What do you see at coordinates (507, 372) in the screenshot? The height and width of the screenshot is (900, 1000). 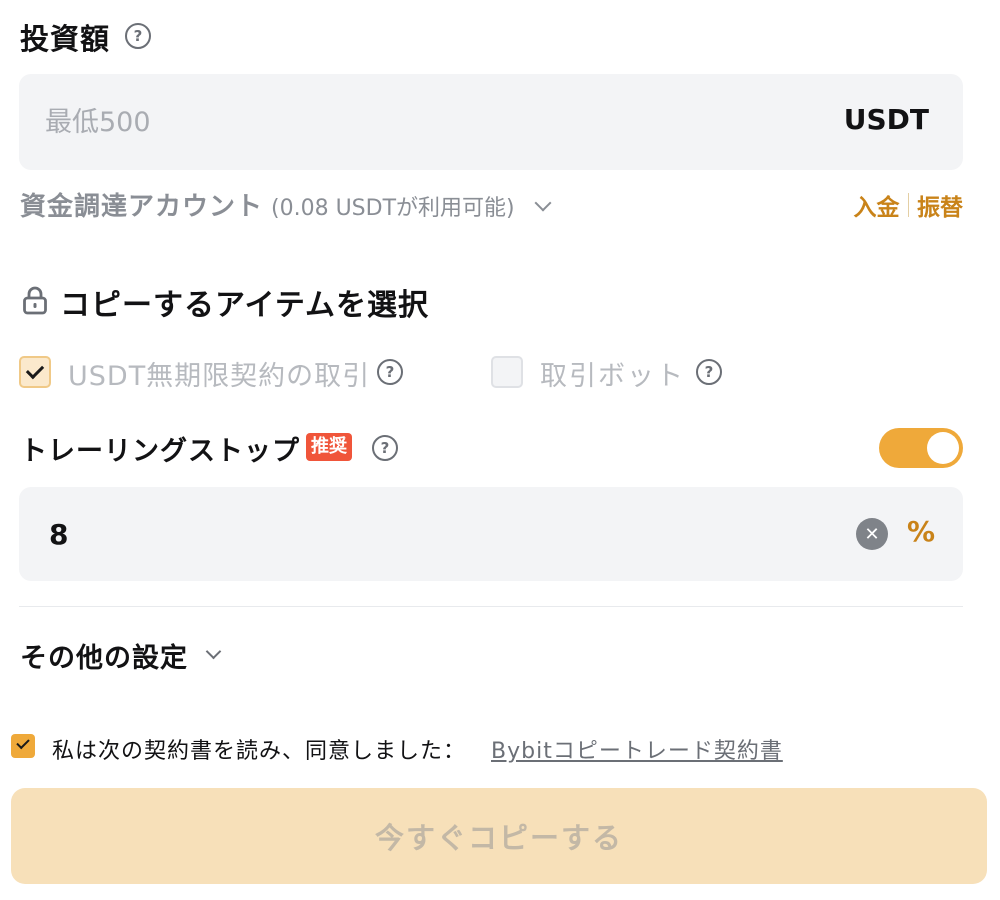 I see `trading-bot-checkbox` at bounding box center [507, 372].